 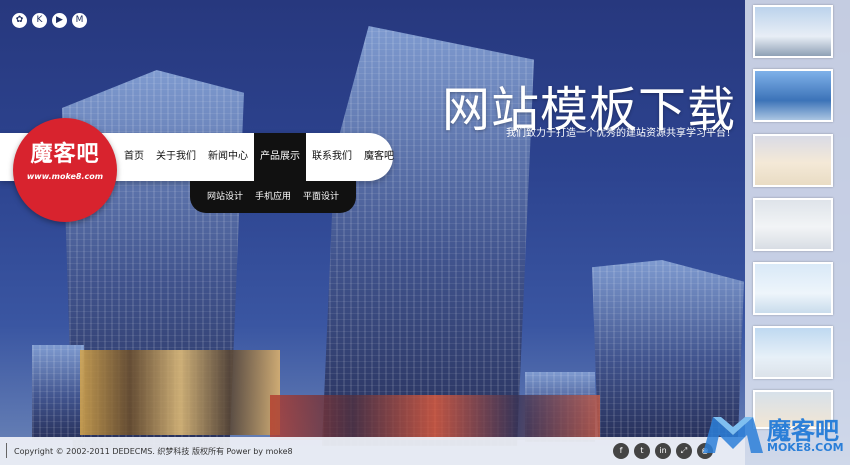 What do you see at coordinates (280, 157) in the screenshot?
I see `nav-item-products: 产品展示` at bounding box center [280, 157].